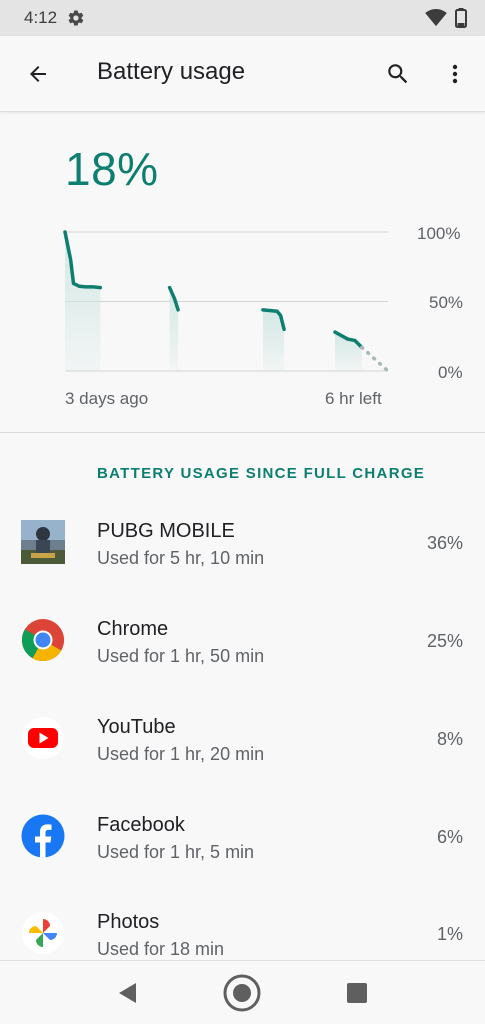  What do you see at coordinates (181, 558) in the screenshot?
I see `app-usage-time: Used for 5 hr, 10 min` at bounding box center [181, 558].